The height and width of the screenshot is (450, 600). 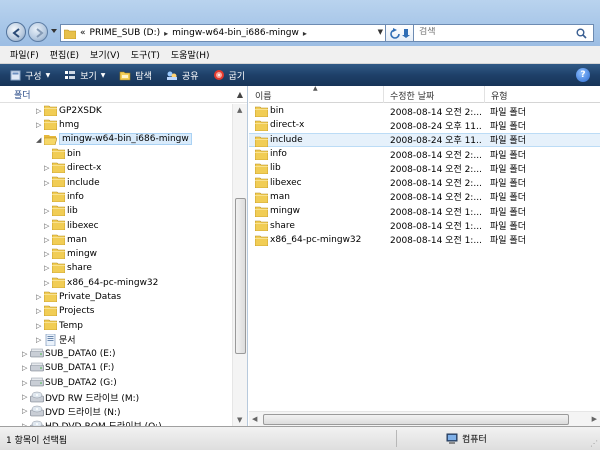 What do you see at coordinates (116, 311) in the screenshot?
I see `tree-item: ▷ Projects` at bounding box center [116, 311].